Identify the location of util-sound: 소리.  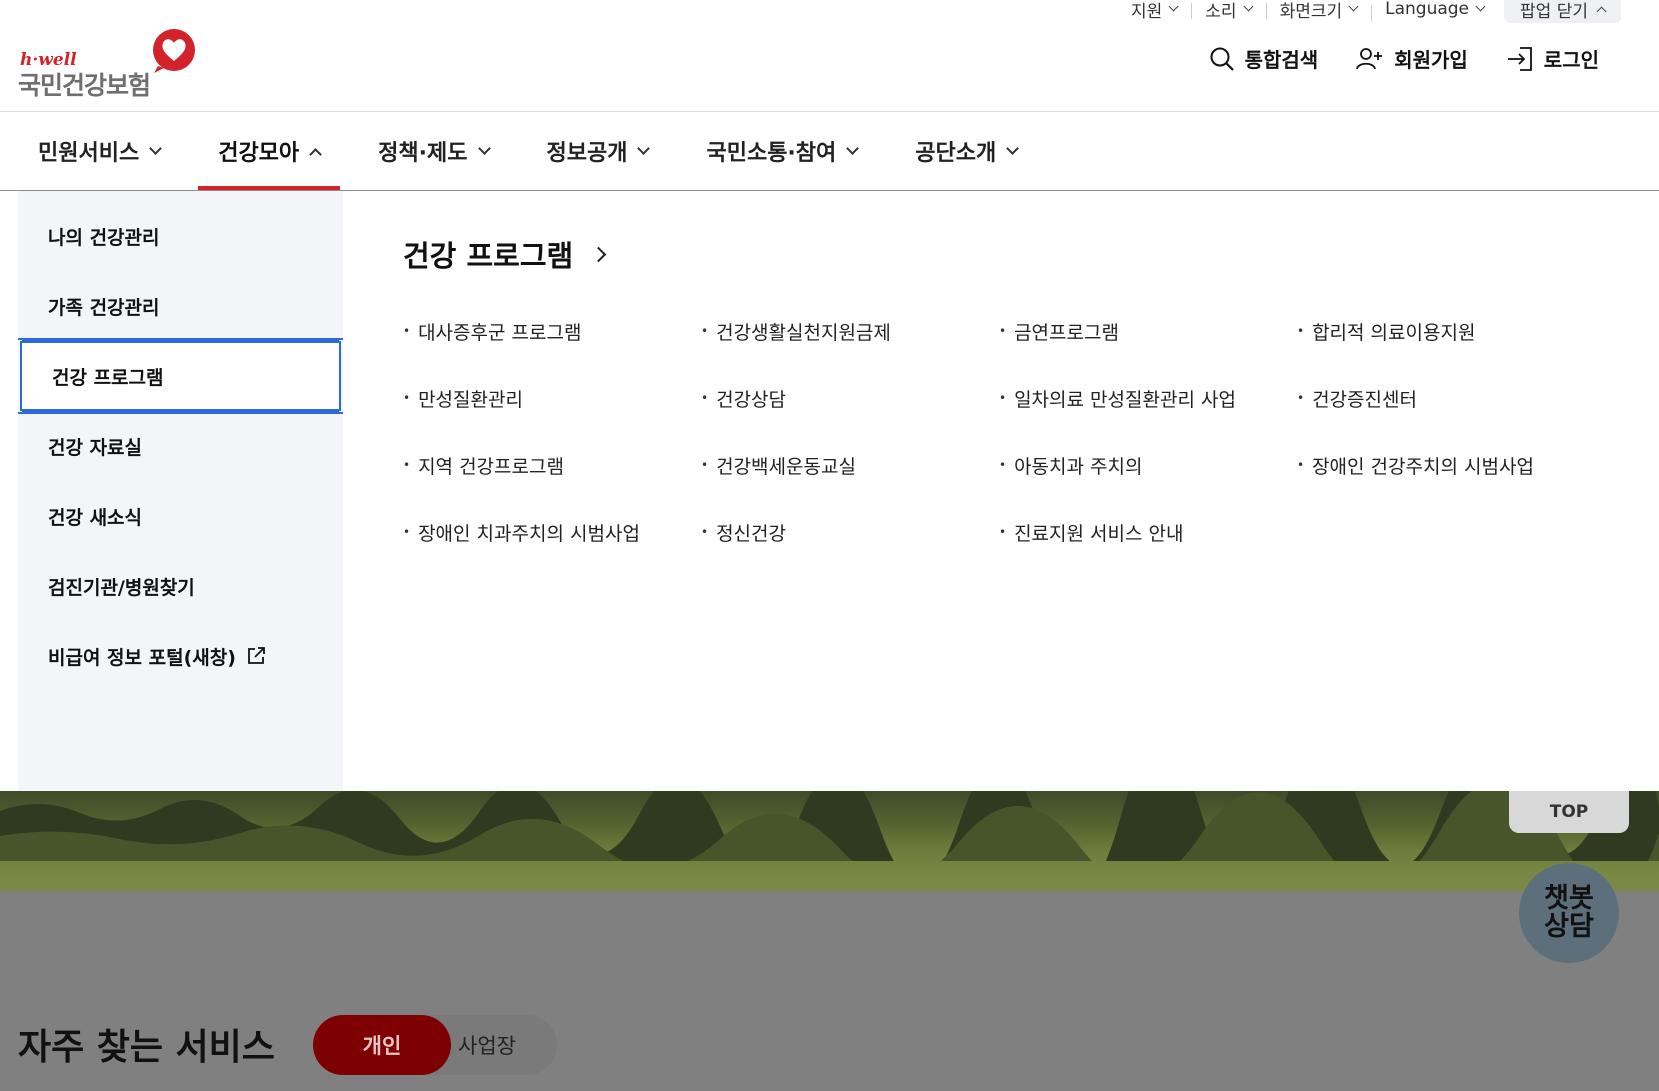
(1228, 11).